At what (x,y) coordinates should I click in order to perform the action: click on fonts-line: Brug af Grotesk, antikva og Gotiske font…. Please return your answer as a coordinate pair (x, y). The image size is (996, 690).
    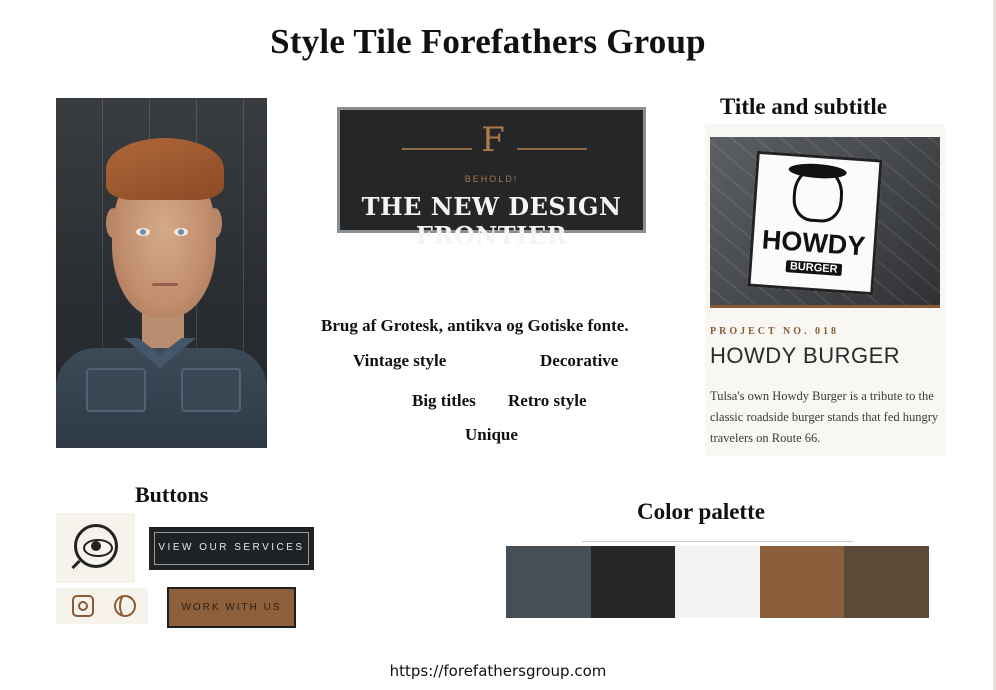
    Looking at the image, I should click on (475, 325).